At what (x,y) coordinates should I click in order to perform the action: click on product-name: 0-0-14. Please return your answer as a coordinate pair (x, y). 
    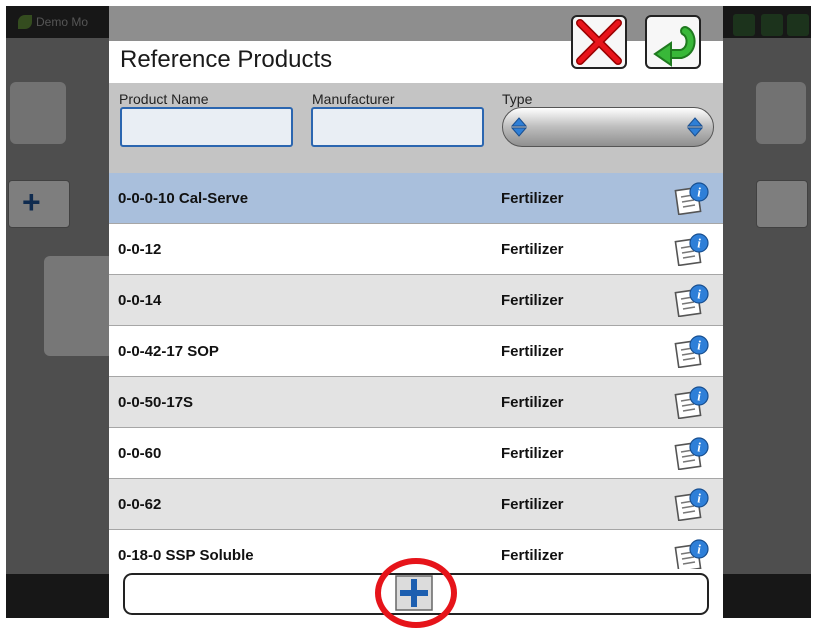
    Looking at the image, I should click on (140, 300).